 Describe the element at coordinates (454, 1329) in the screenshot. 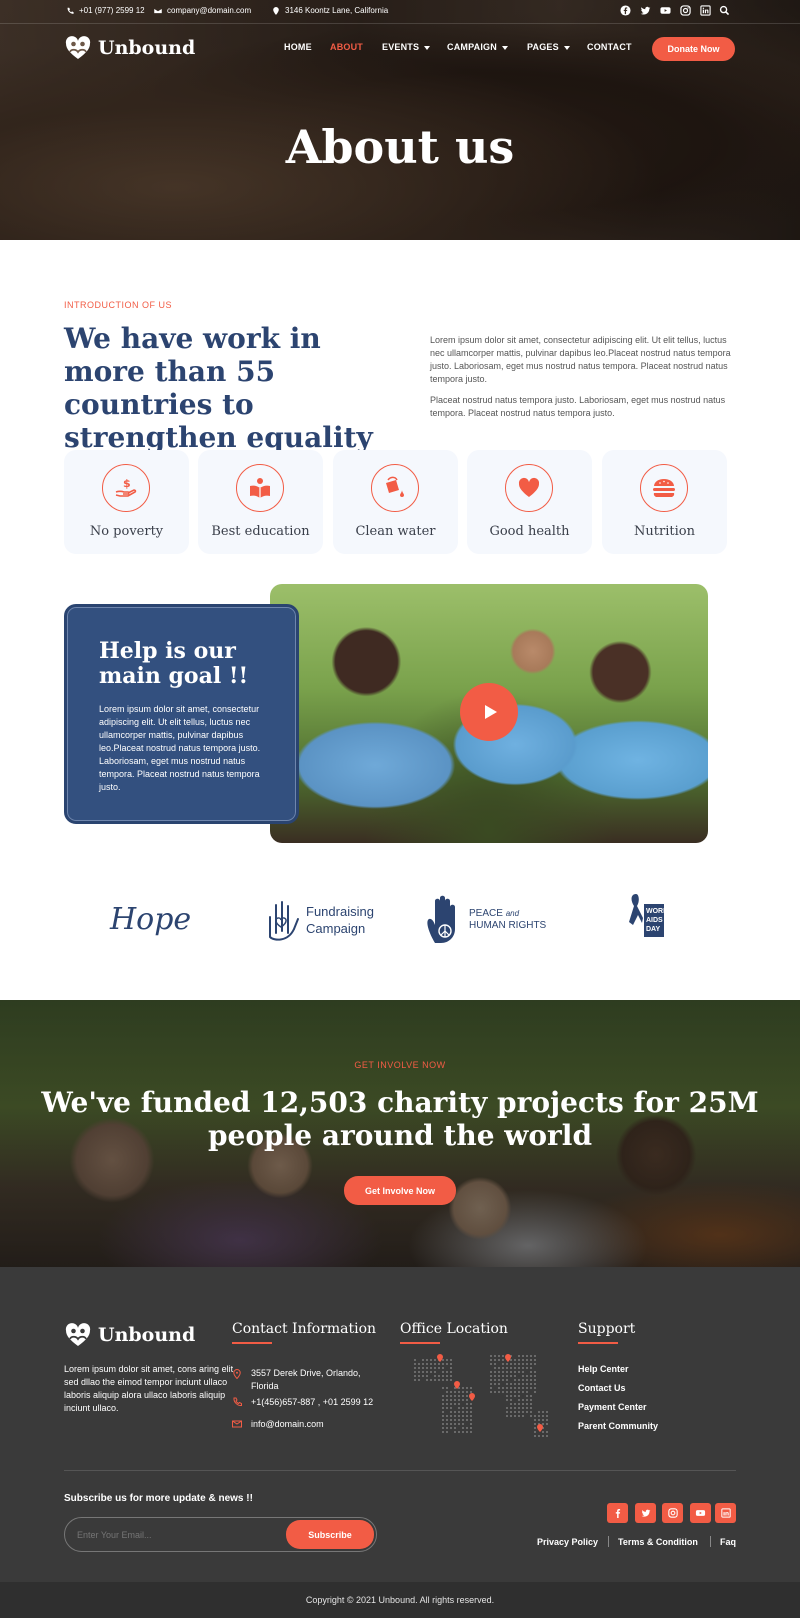

I see `office-title: Office Location` at that location.